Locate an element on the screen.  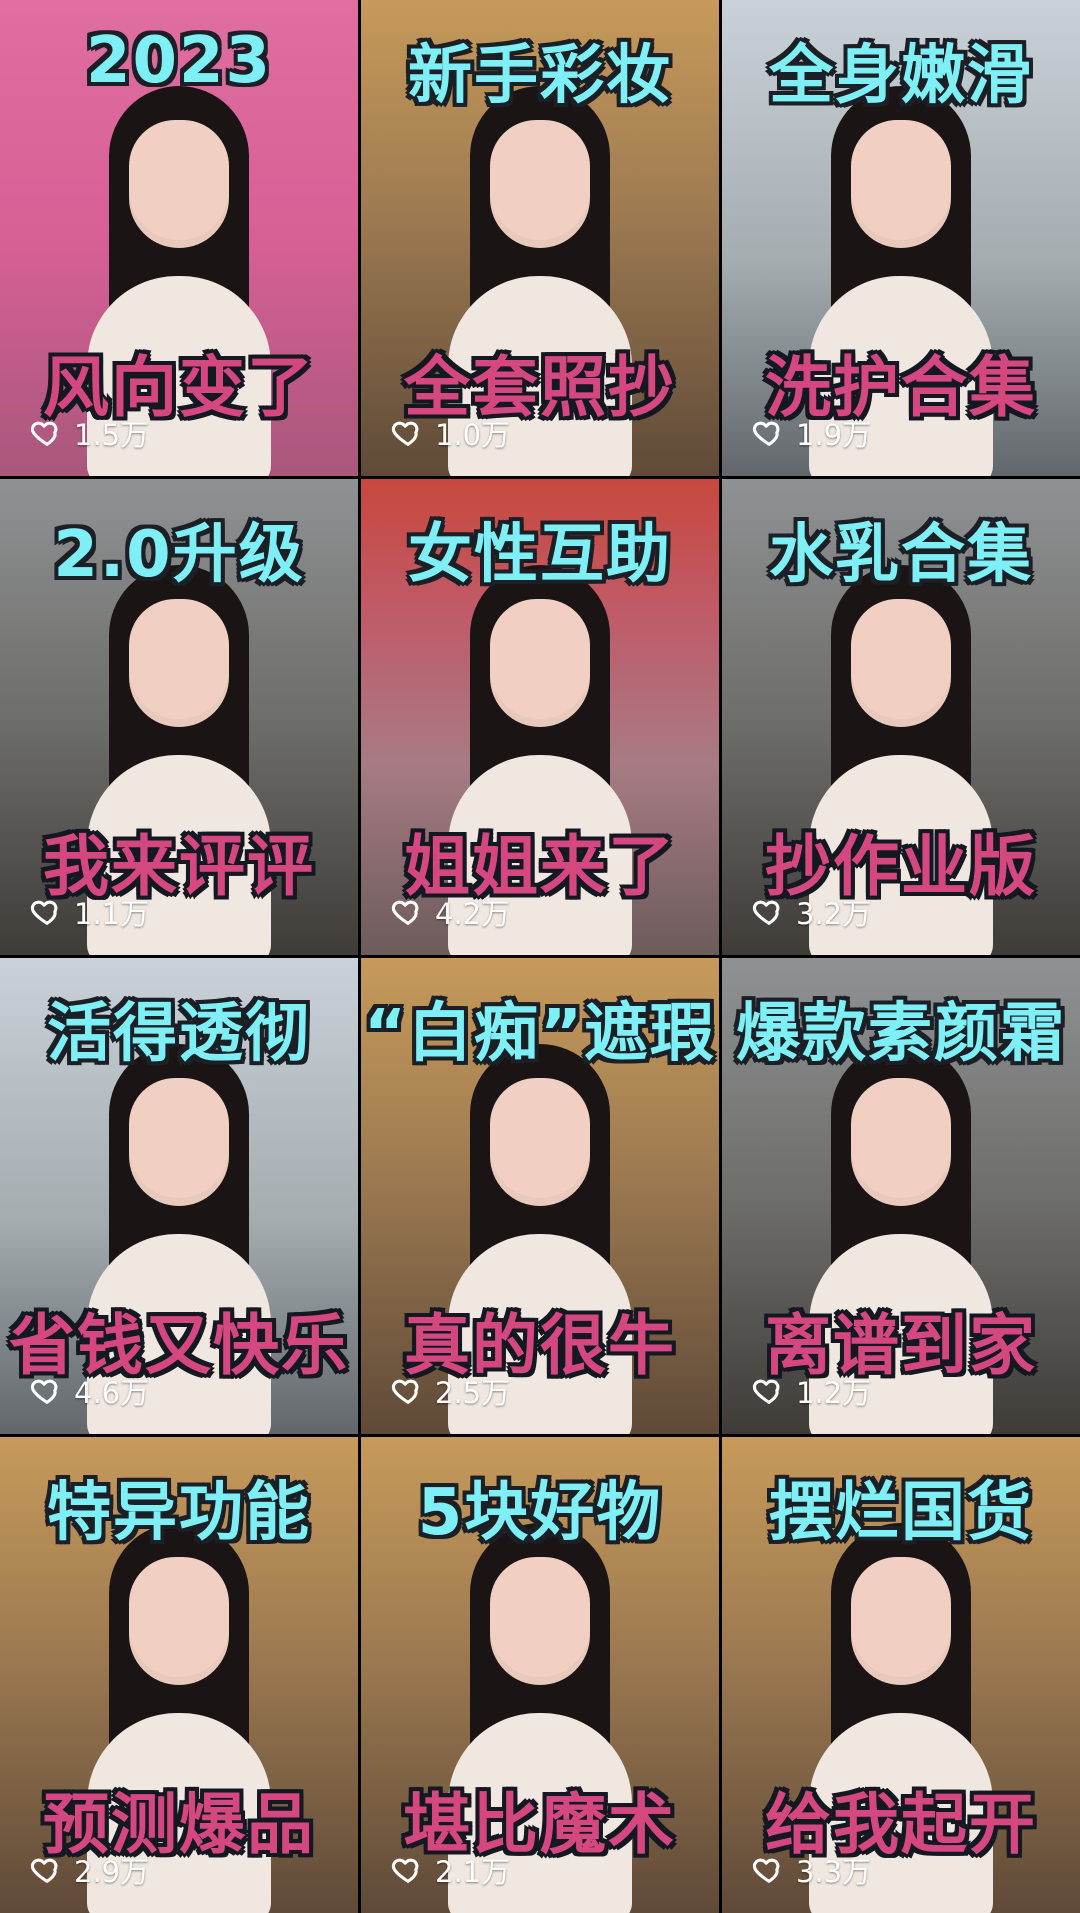
like-count-value: 1.9万 is located at coordinates (834, 435).